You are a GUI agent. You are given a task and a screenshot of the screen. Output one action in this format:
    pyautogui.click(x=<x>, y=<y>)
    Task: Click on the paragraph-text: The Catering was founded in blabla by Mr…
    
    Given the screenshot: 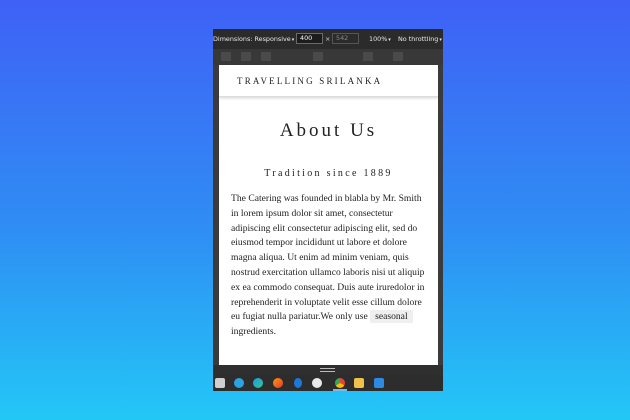 What is the action you would take?
    pyautogui.click(x=328, y=258)
    